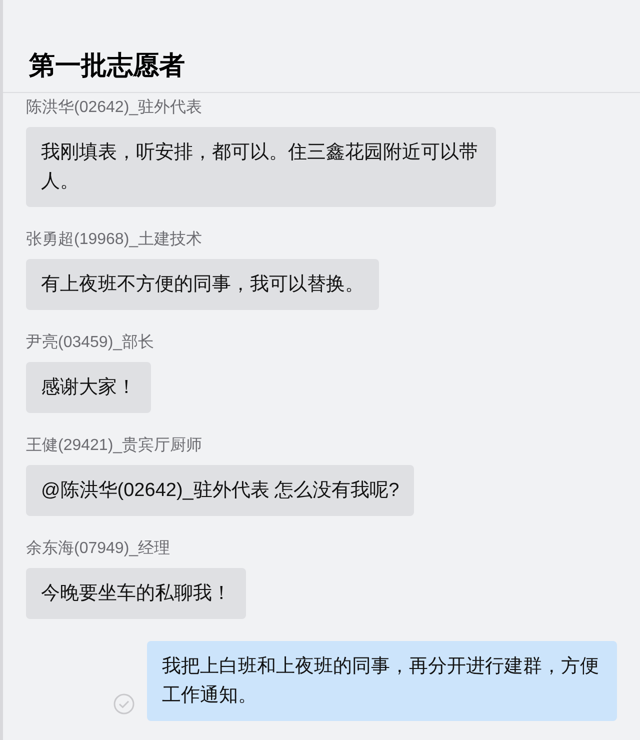  Describe the element at coordinates (261, 167) in the screenshot. I see `message-bubble: 我刚填表，听安排，都可以。住三鑫花园附近可以带人。` at that location.